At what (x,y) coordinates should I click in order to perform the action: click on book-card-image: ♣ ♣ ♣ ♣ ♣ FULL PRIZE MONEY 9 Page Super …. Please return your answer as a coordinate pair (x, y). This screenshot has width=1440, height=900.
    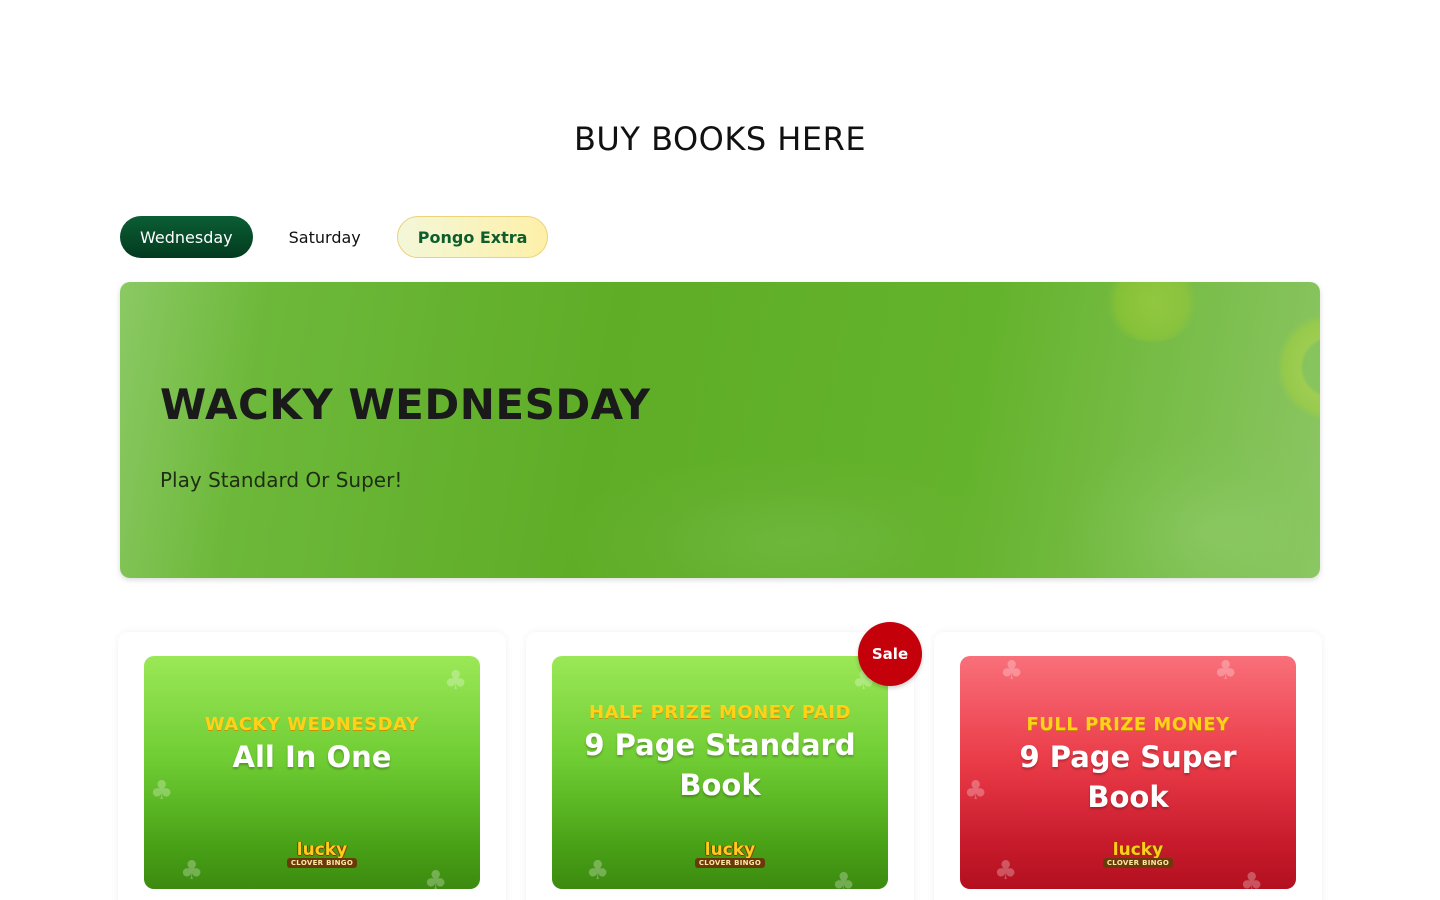
    Looking at the image, I should click on (1128, 772).